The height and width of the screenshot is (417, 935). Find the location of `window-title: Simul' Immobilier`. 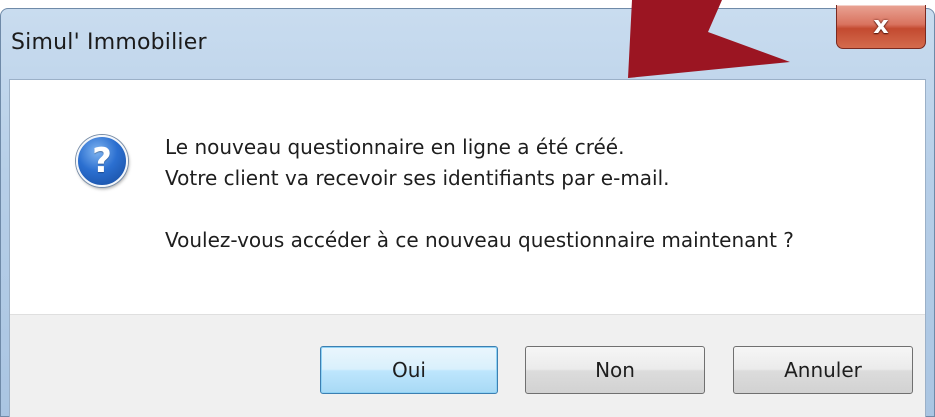

window-title: Simul' Immobilier is located at coordinates (109, 42).